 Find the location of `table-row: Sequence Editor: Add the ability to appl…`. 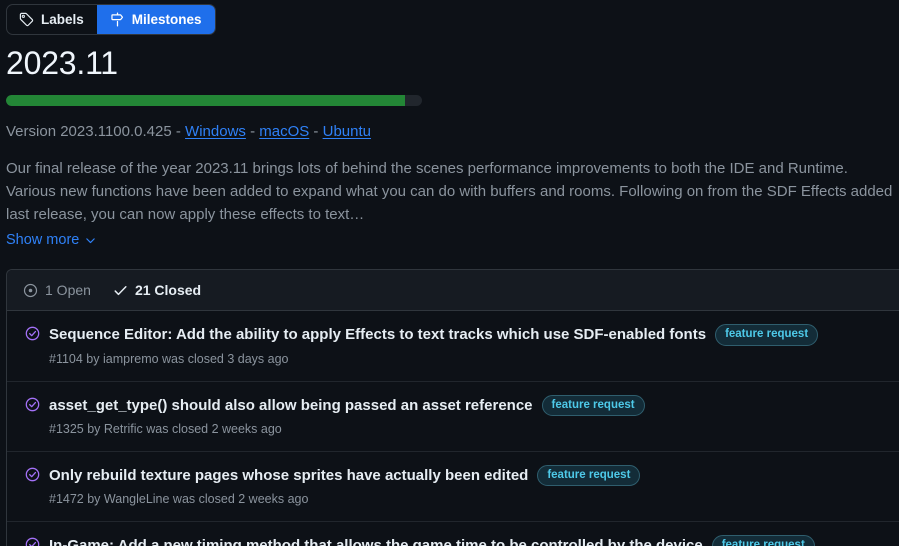

table-row: Sequence Editor: Add the ability to appl… is located at coordinates (453, 346).